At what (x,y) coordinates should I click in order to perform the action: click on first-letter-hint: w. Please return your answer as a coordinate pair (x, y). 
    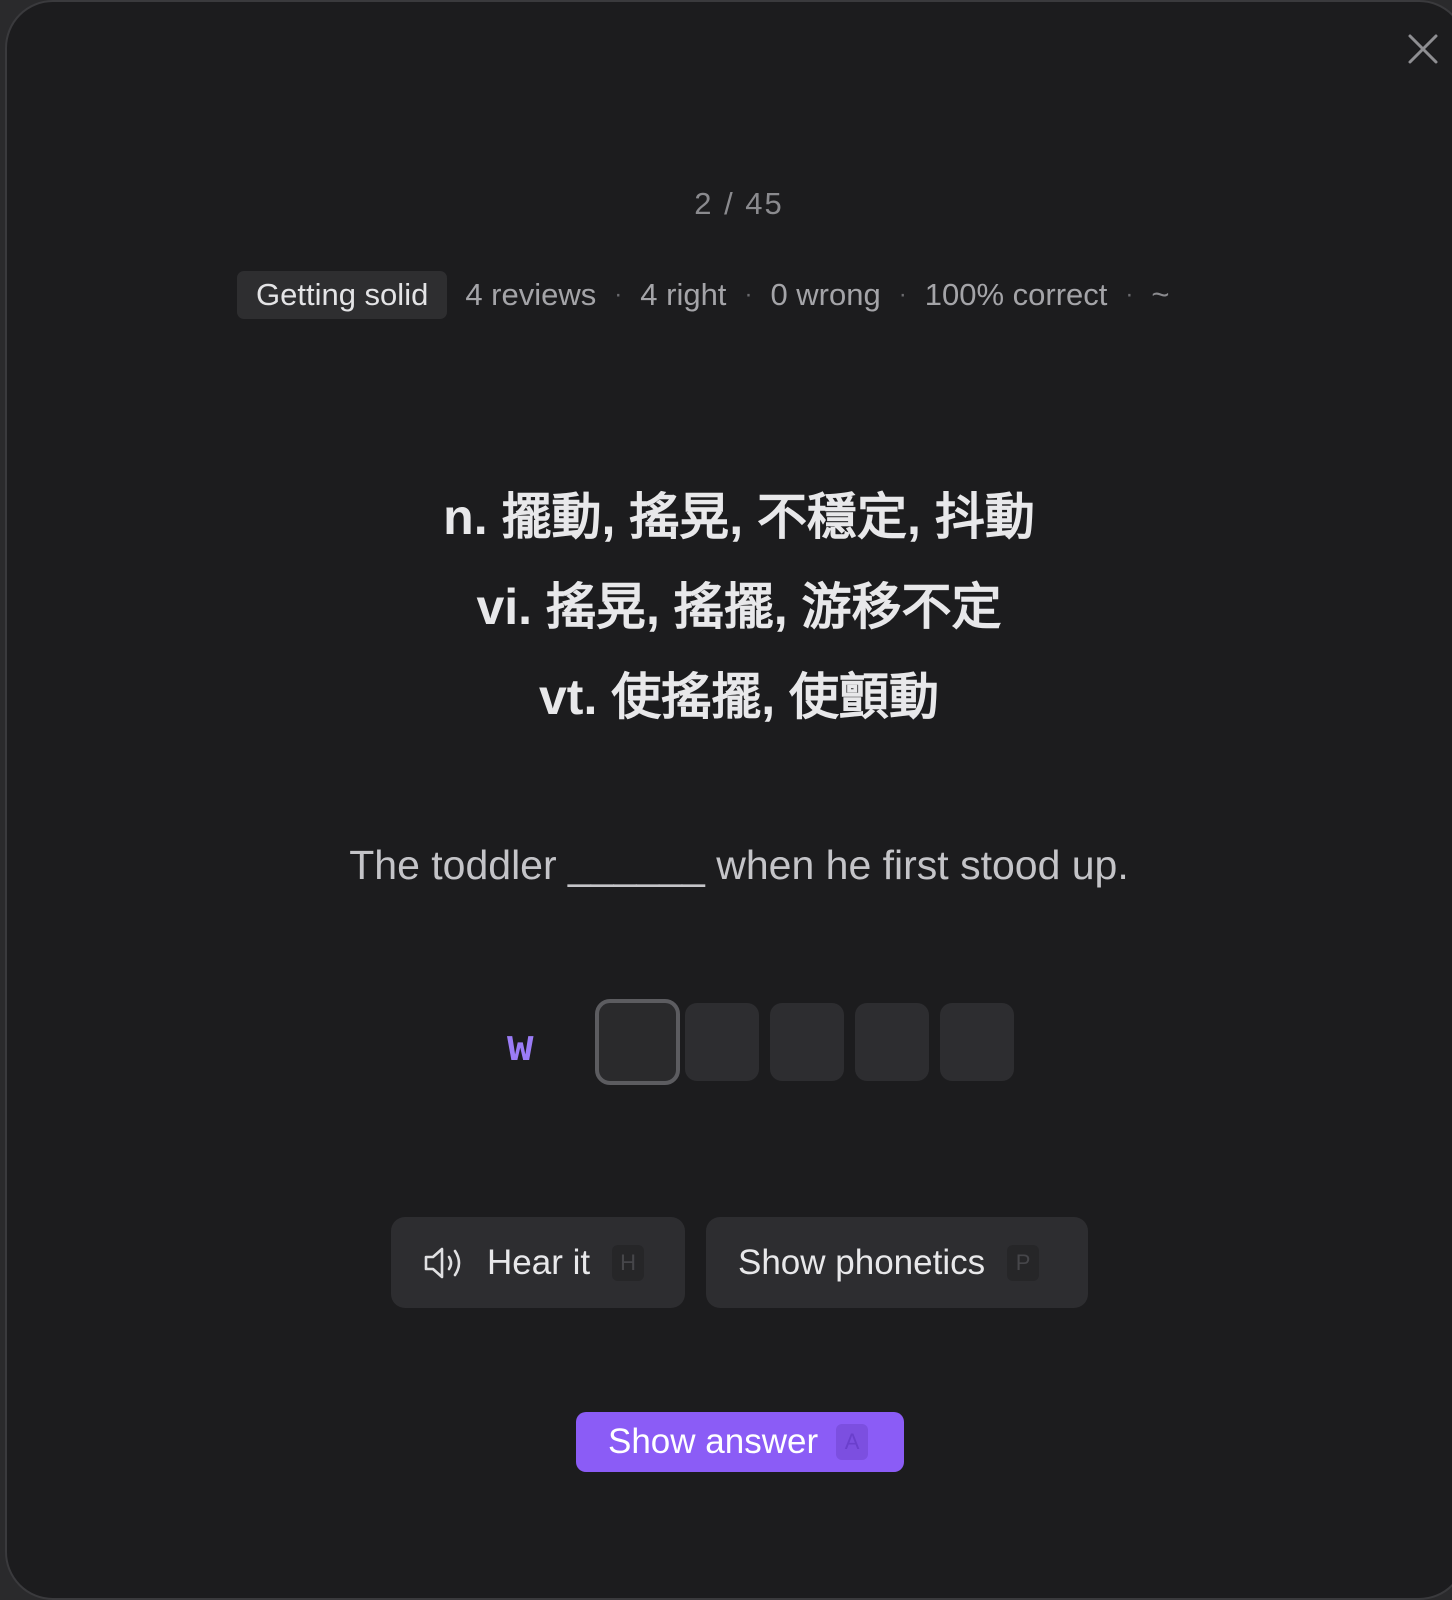
    Looking at the image, I should click on (520, 1045).